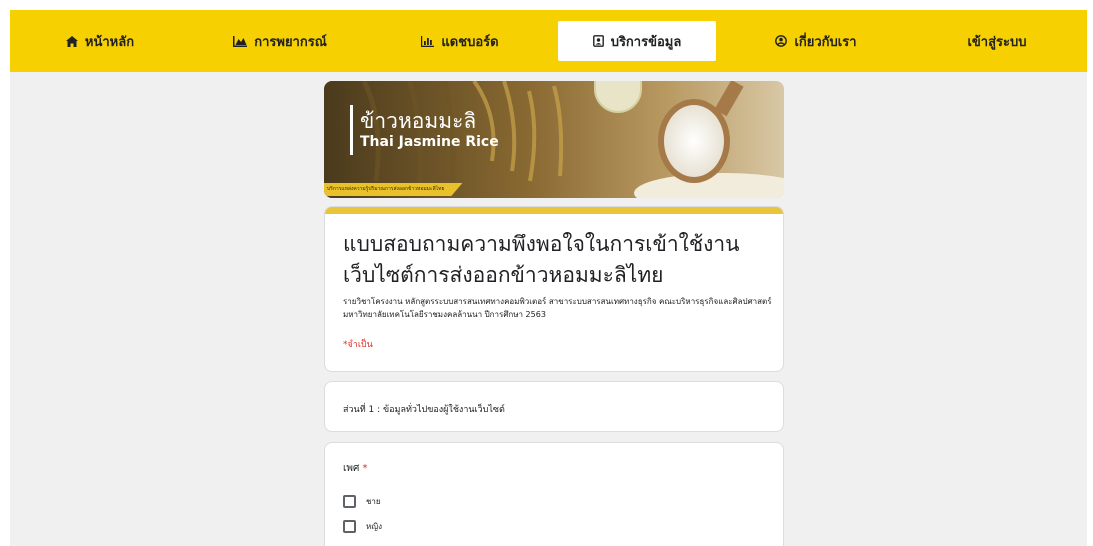  I want to click on nav-dashboard: แดชบอร์ด, so click(460, 41).